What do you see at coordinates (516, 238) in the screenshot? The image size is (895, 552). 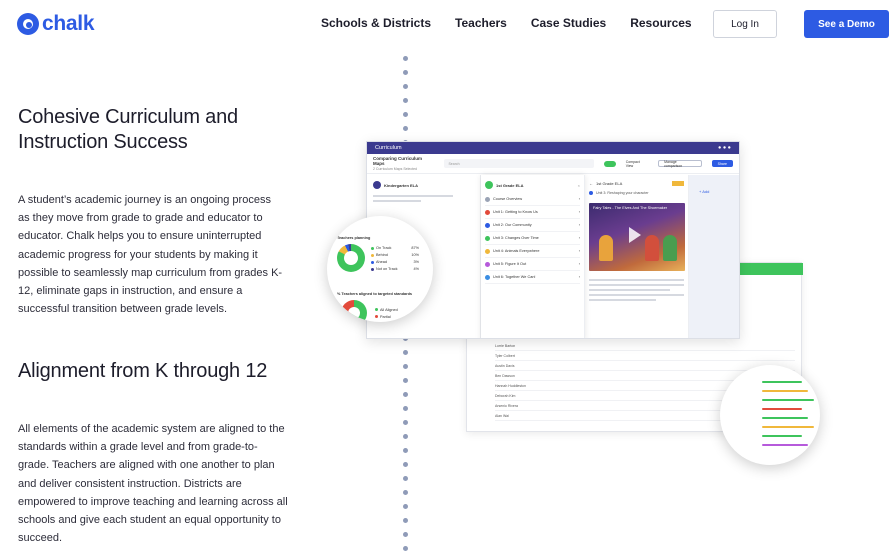 I see `unit-label: Unit 3: Changes Over Time` at bounding box center [516, 238].